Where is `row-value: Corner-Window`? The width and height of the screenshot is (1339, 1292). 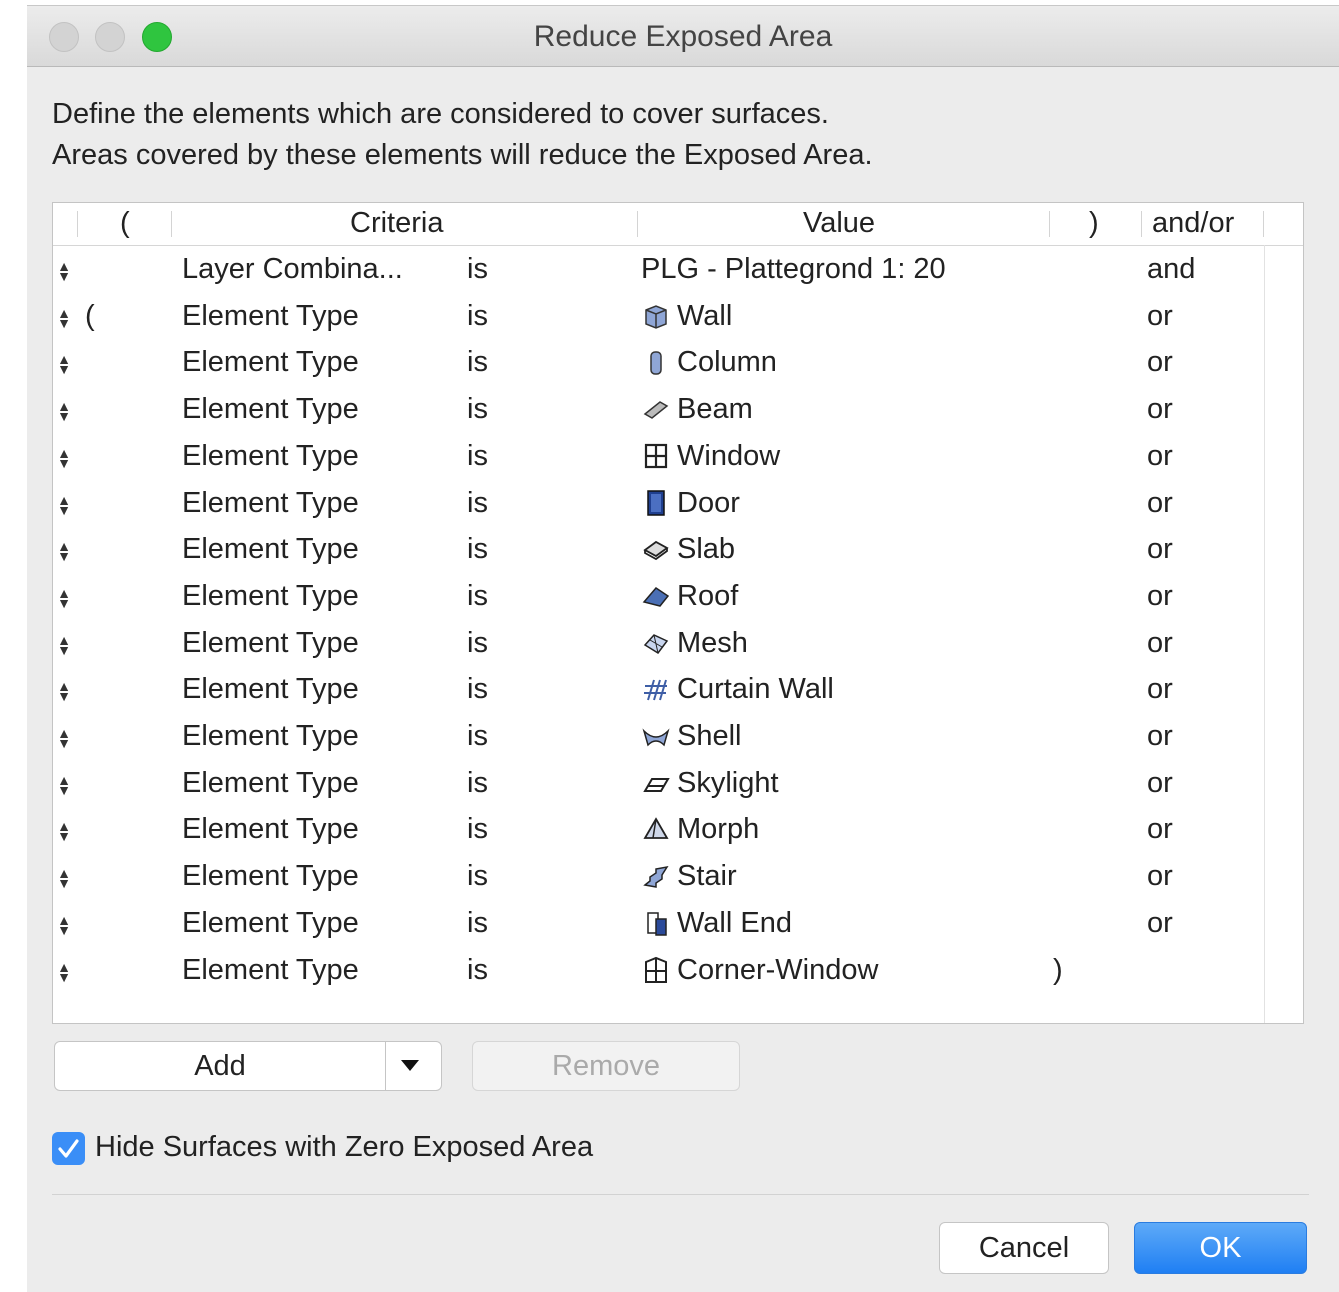
row-value: Corner-Window is located at coordinates (759, 970).